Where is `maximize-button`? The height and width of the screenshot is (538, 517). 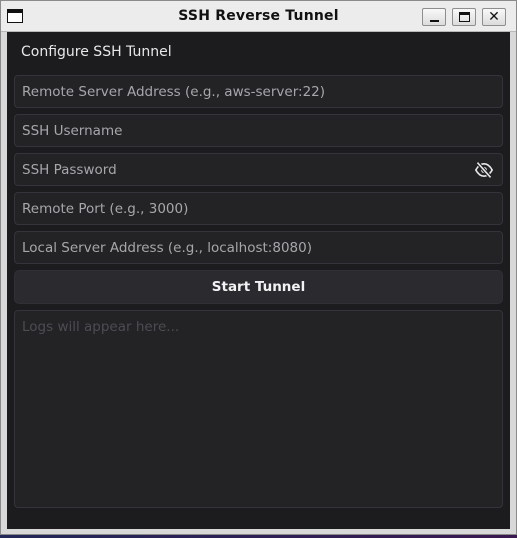
maximize-button is located at coordinates (464, 17).